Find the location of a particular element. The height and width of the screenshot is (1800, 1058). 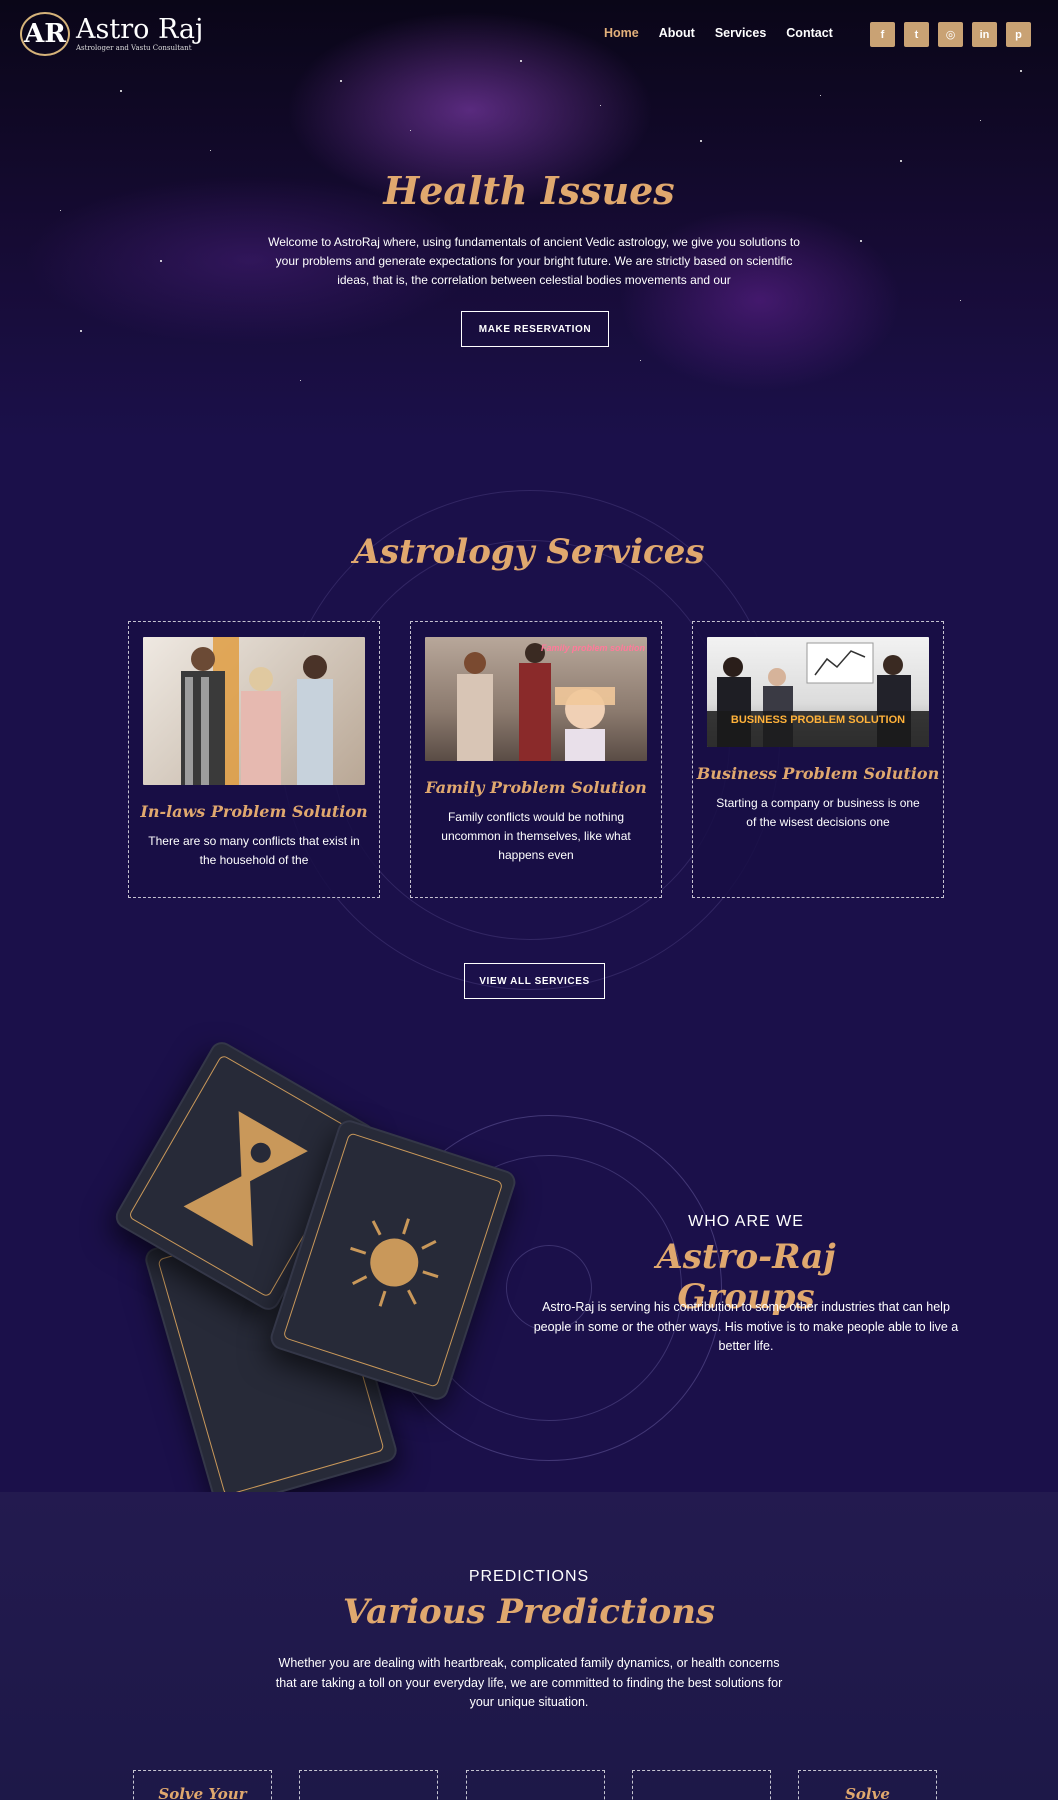

family-image-caption: Family problem solution is located at coordinates (592, 648).